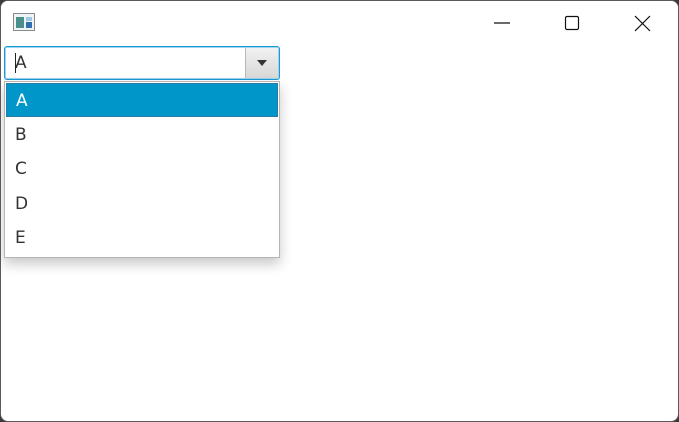  I want to click on minimize-icon, so click(502, 23).